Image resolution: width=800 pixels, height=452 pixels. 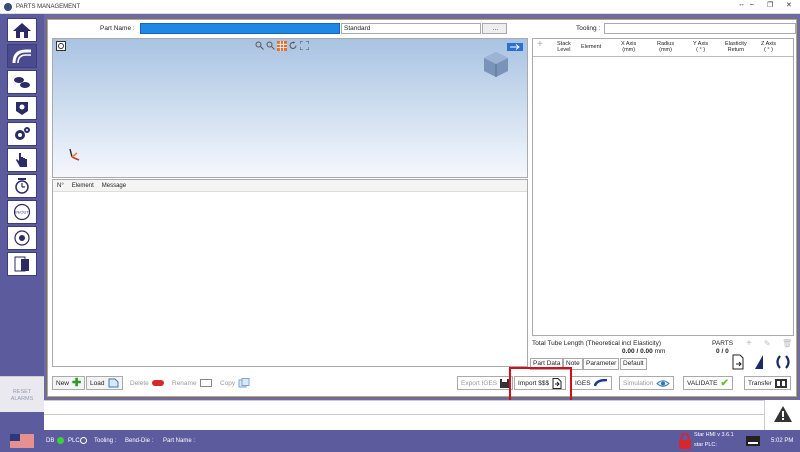 I want to click on sidebar-tube-bend-button, so click(x=22, y=56).